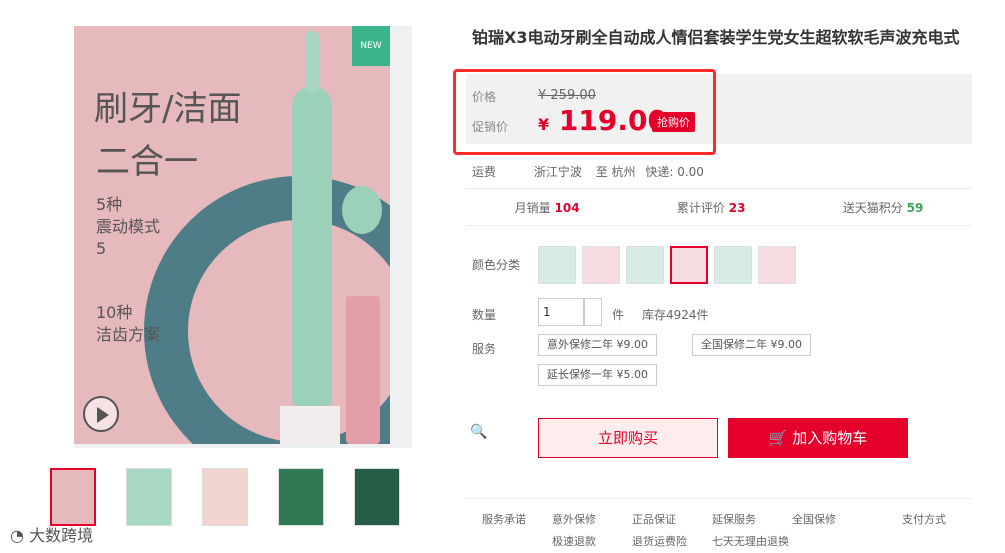 This screenshot has height=553, width=1005. I want to click on watermark-logo: ◔ 大数跨境, so click(52, 535).